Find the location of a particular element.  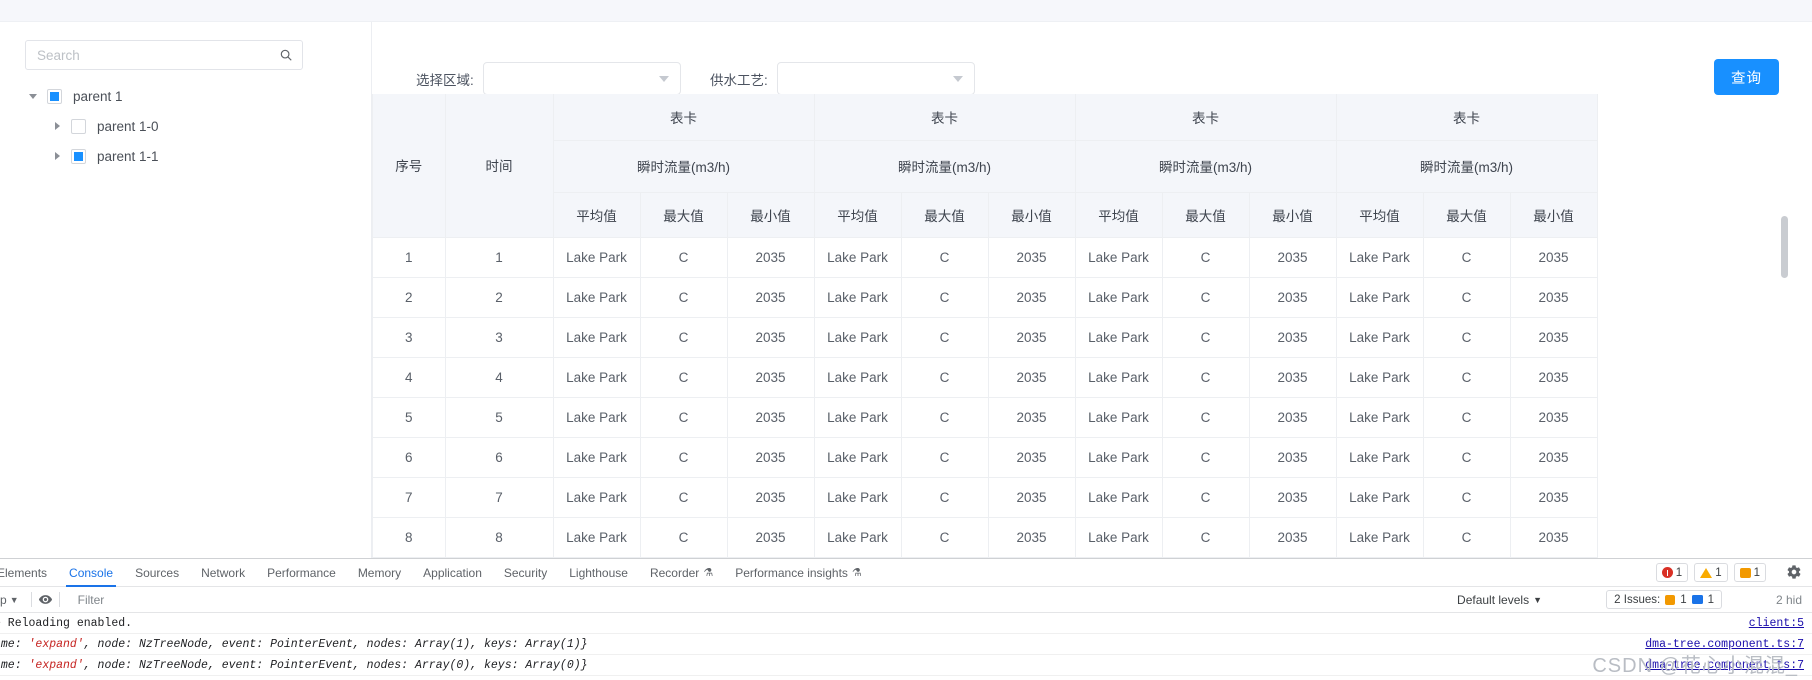

search-box is located at coordinates (164, 55).